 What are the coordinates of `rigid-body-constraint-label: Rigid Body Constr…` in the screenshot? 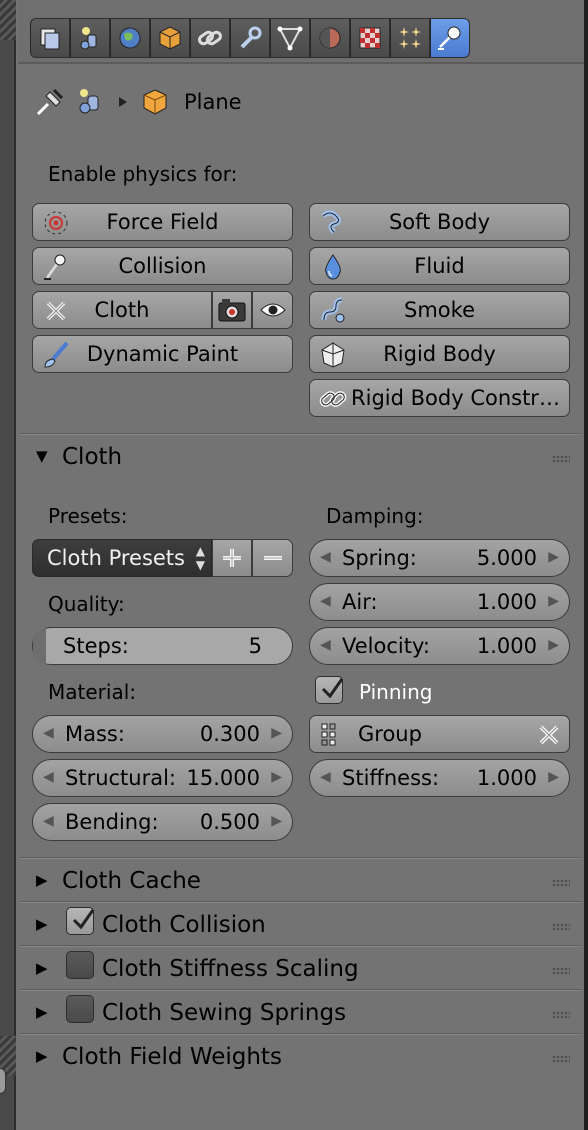 It's located at (455, 398).